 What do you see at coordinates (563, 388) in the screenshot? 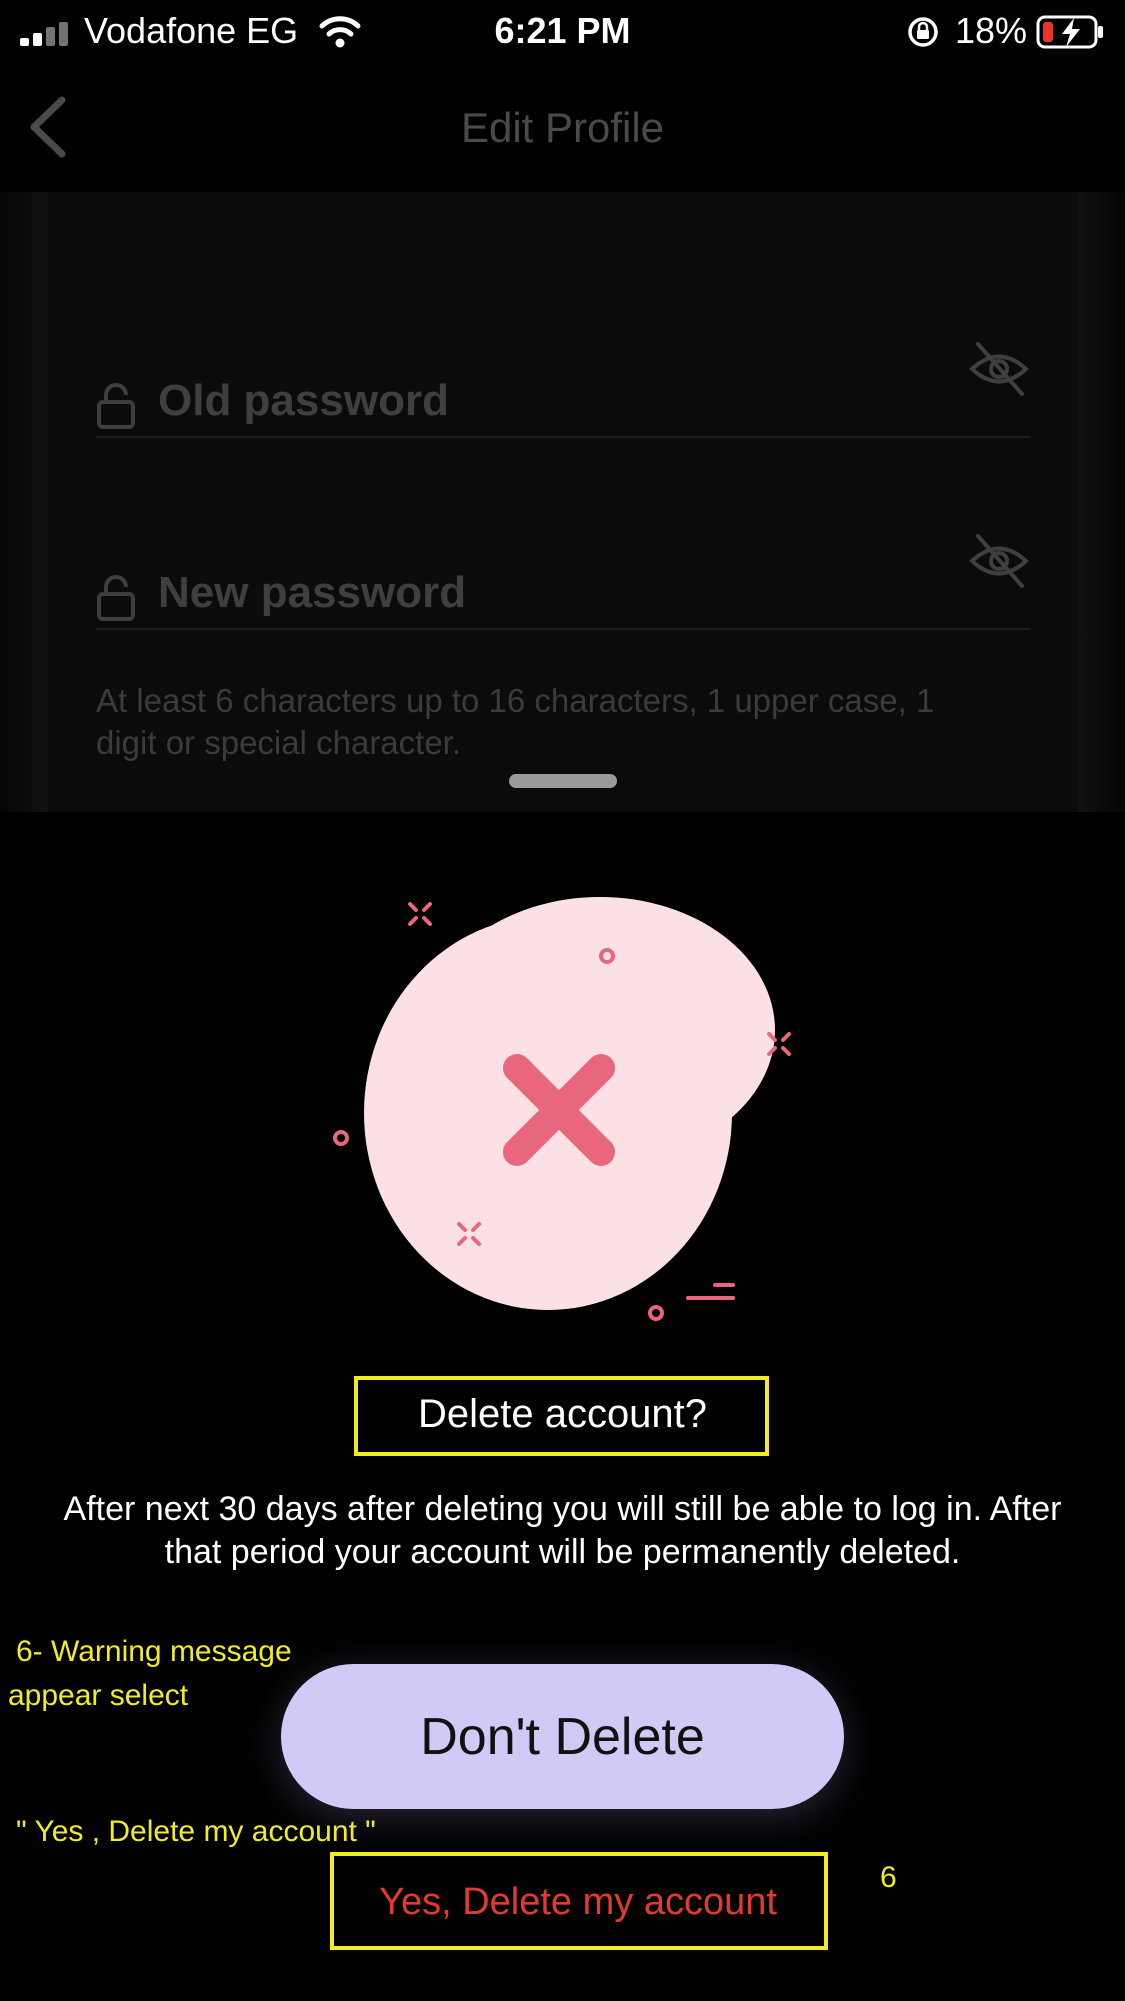
I see `old-password-field: Old password` at bounding box center [563, 388].